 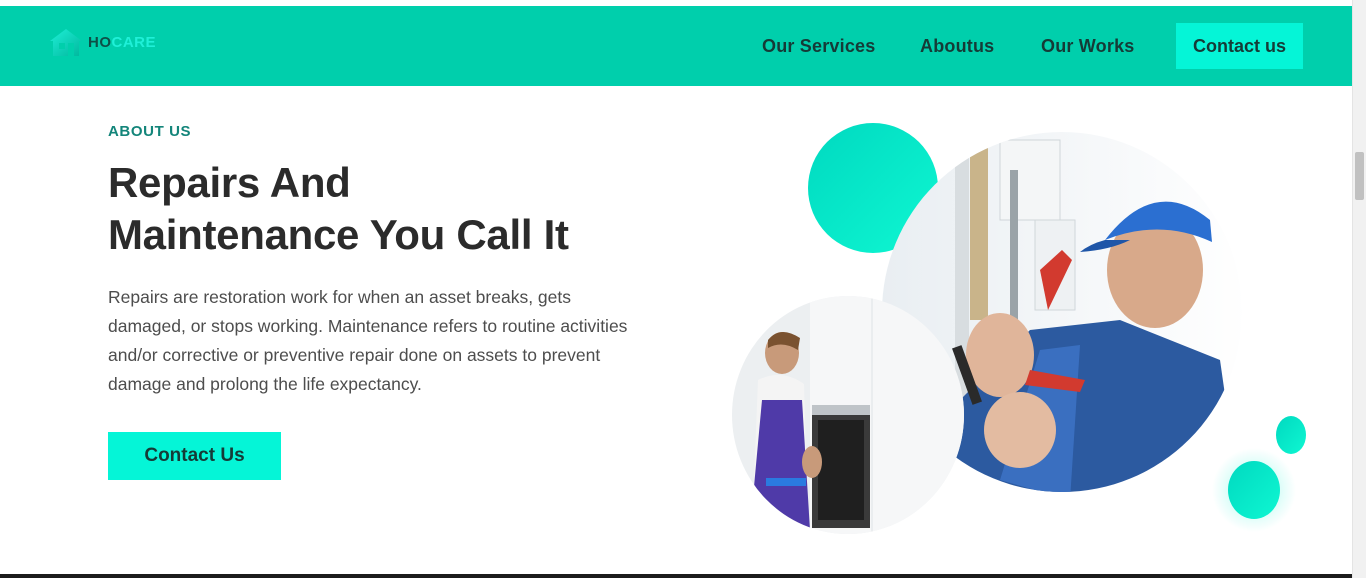 I want to click on nav-link-our-works: Our Works, so click(x=1088, y=46).